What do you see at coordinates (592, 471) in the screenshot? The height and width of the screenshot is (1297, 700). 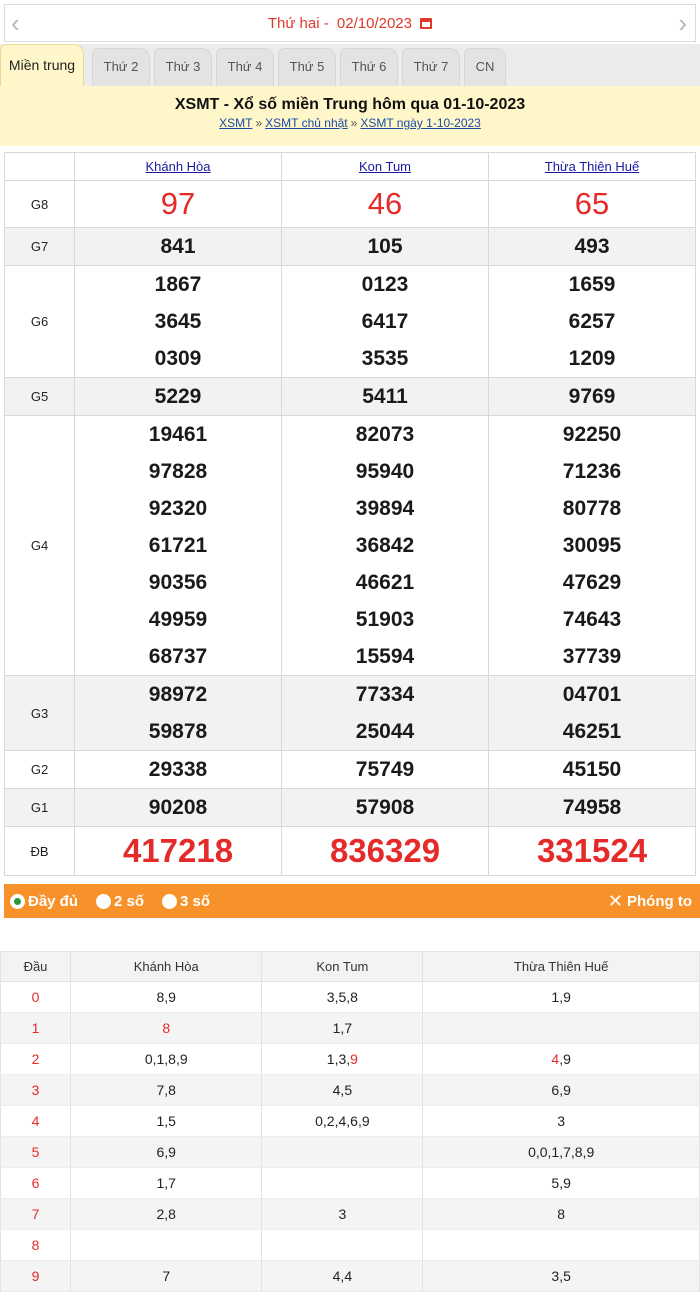 I see `prize-number: 71236` at bounding box center [592, 471].